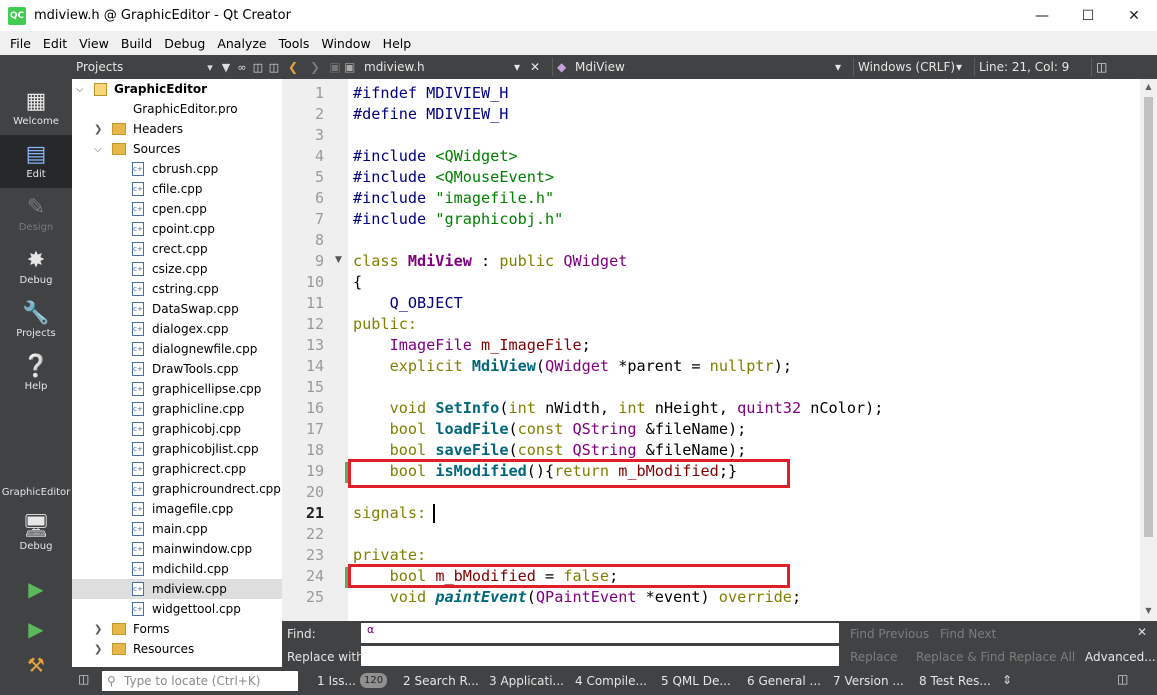 This screenshot has height=695, width=1157. I want to click on tree-item-file: c+ cbrush.cpp, so click(177, 169).